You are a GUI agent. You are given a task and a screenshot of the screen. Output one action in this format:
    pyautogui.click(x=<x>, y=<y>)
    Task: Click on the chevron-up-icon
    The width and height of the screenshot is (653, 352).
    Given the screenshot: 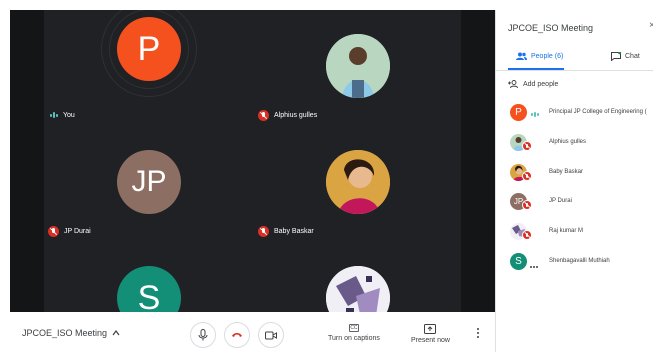 What is the action you would take?
    pyautogui.click(x=116, y=333)
    